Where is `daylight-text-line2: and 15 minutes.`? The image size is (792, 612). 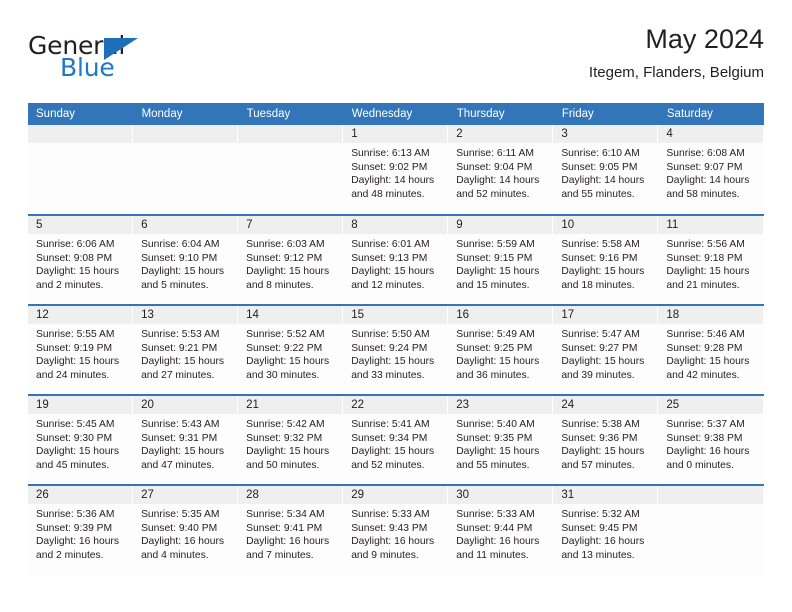
daylight-text-line2: and 15 minutes. is located at coordinates (493, 285).